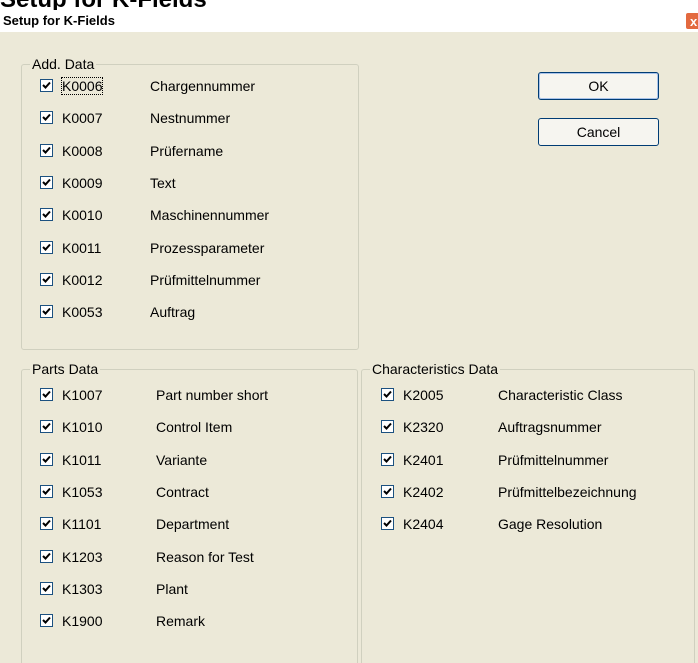  Describe the element at coordinates (423, 524) in the screenshot. I see `field-code: K2404` at that location.